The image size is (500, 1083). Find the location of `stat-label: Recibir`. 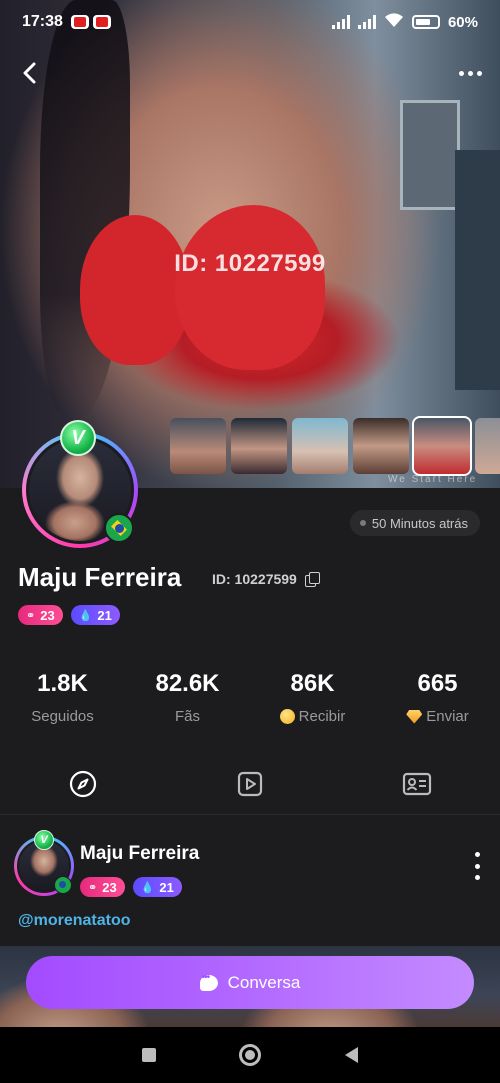

stat-label: Recibir is located at coordinates (322, 716).